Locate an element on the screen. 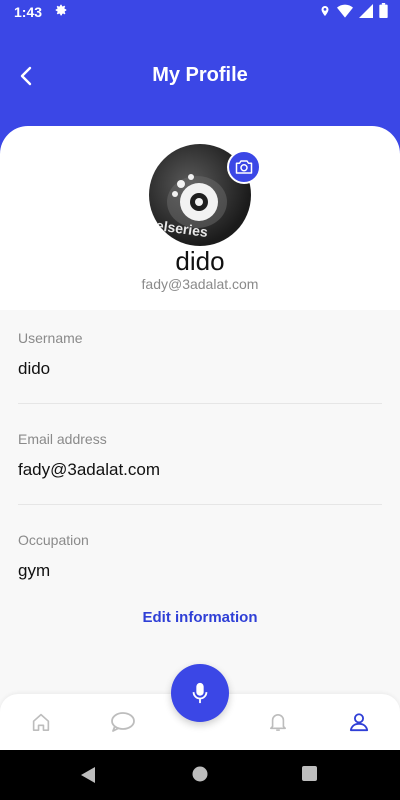 The image size is (400, 800). status-time: 1:43 is located at coordinates (28, 12).